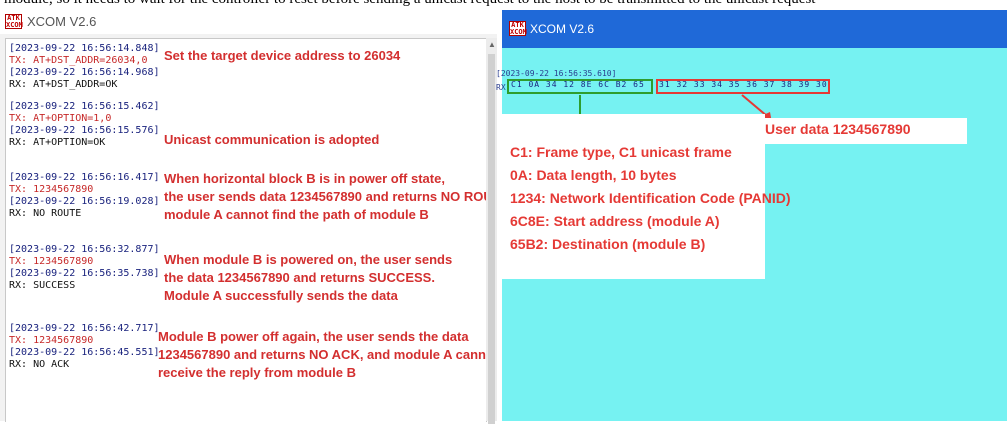  Describe the element at coordinates (615, 221) in the screenshot. I see `frame-field-line: 6C8E: Start address (module A)` at that location.